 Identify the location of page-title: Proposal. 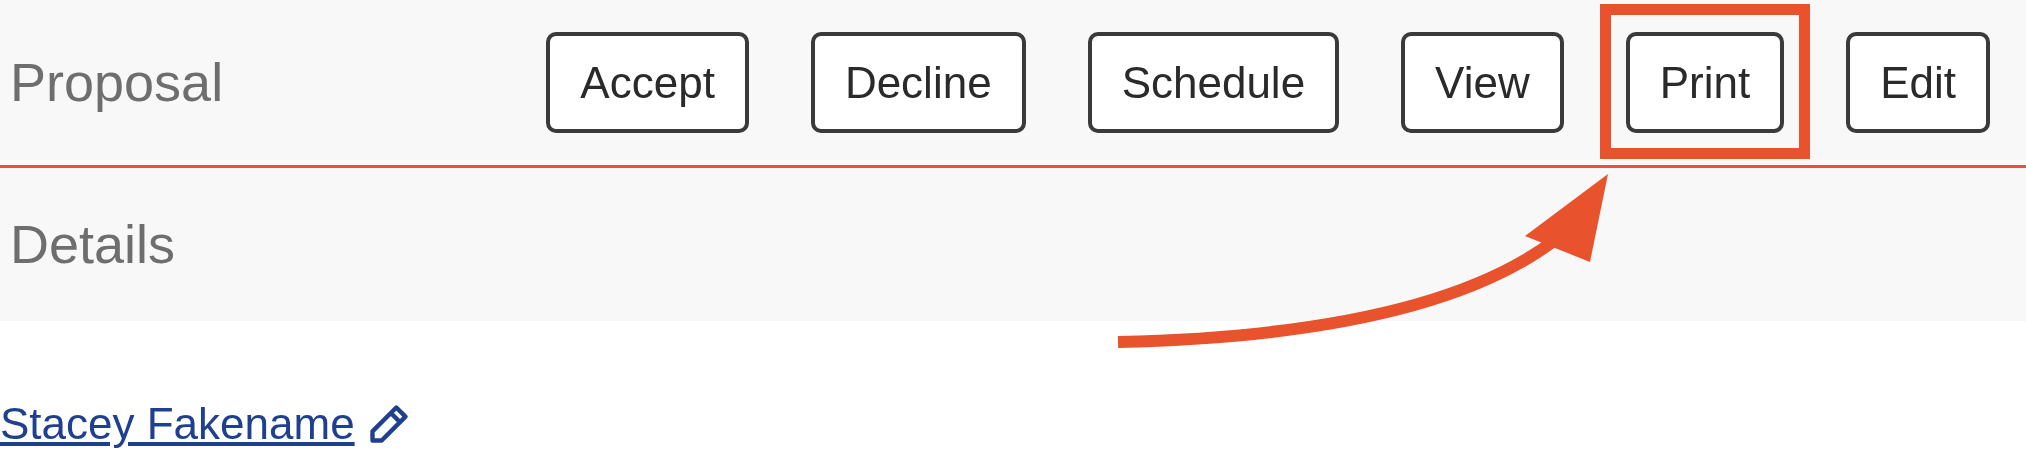
(117, 82).